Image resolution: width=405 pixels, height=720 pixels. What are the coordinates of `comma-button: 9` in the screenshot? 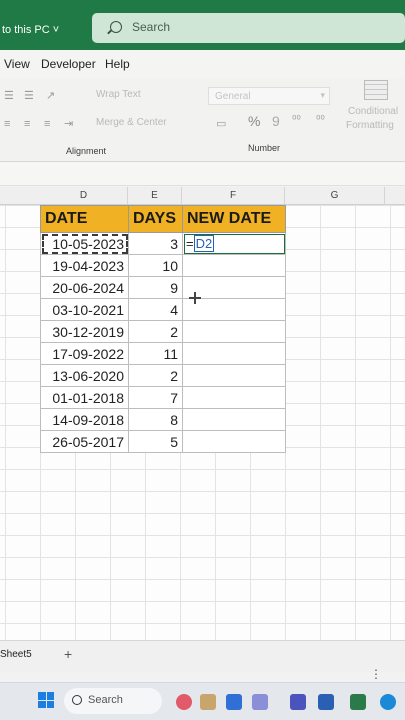 It's located at (276, 121).